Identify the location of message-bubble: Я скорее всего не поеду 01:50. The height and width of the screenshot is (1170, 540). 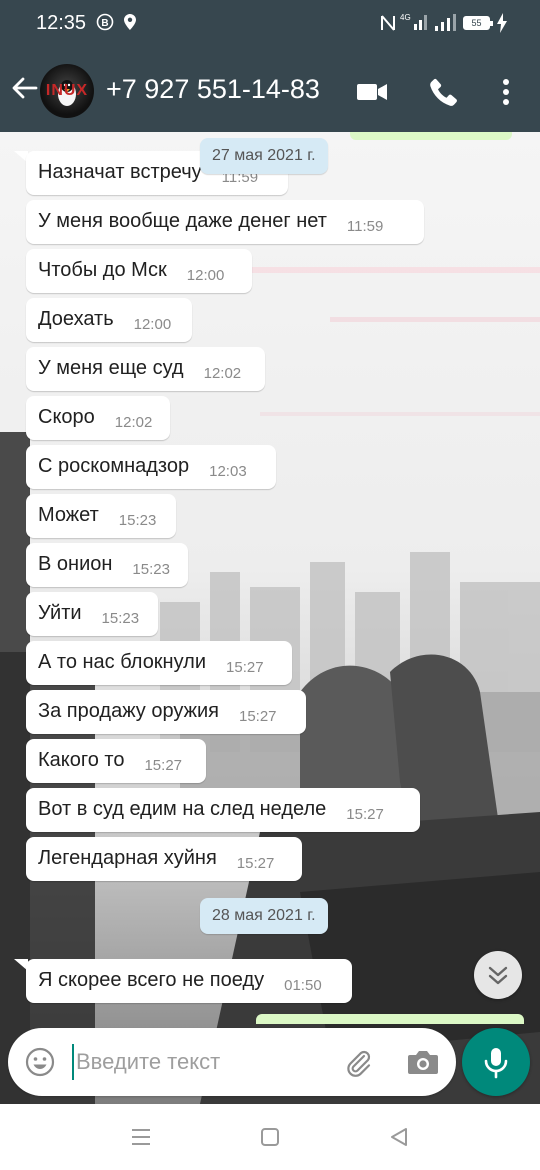
(189, 981).